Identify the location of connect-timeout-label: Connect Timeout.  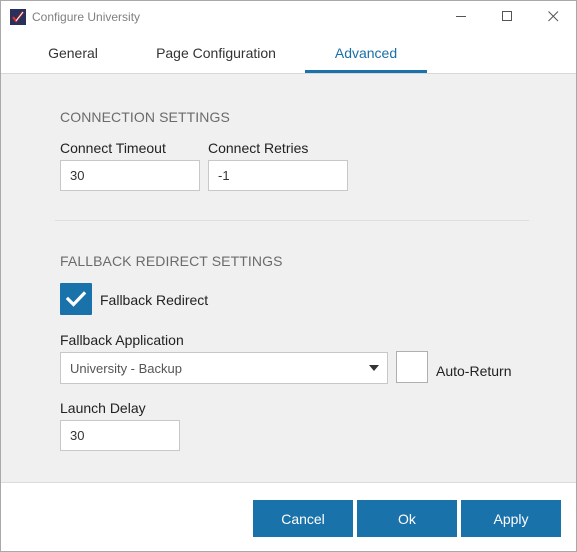
(113, 148).